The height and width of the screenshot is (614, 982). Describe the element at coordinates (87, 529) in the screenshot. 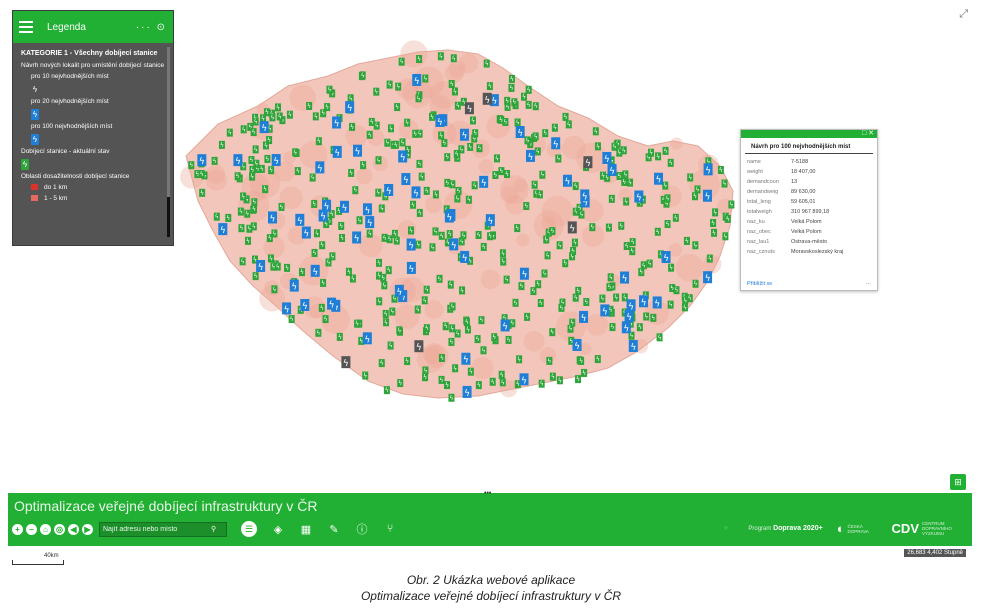

I see `next-extent-button: ▶` at that location.